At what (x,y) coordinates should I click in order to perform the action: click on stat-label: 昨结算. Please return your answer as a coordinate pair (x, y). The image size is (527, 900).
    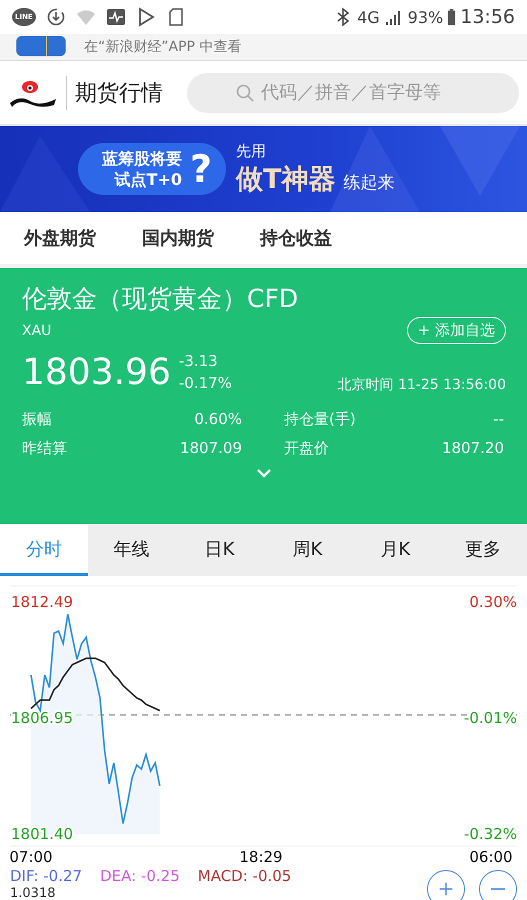
    Looking at the image, I should click on (44, 448).